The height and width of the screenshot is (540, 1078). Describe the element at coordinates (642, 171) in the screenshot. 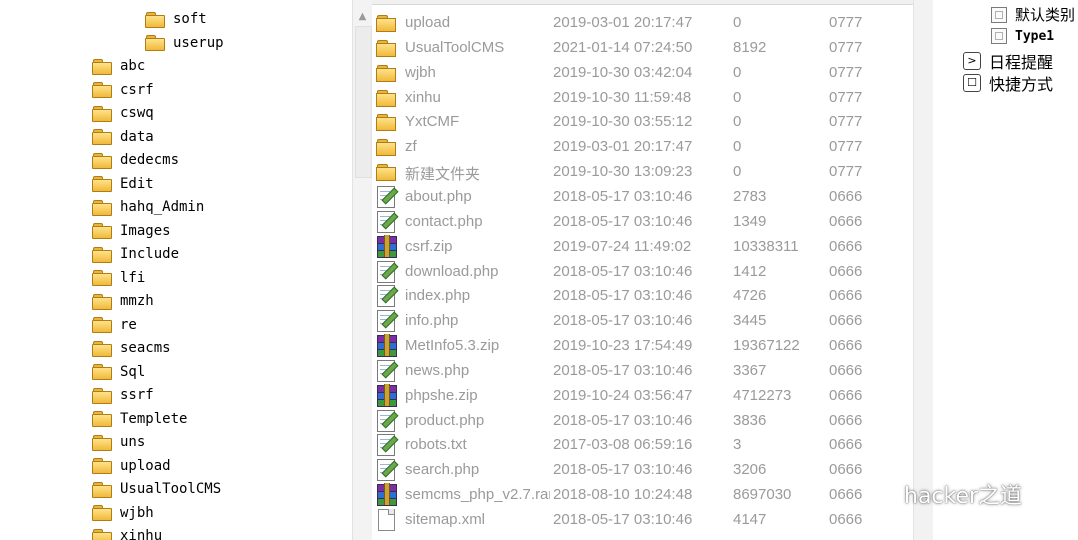

I see `file-row: 新建文件夹 2019-10-30 13:09:23 0 0777` at that location.